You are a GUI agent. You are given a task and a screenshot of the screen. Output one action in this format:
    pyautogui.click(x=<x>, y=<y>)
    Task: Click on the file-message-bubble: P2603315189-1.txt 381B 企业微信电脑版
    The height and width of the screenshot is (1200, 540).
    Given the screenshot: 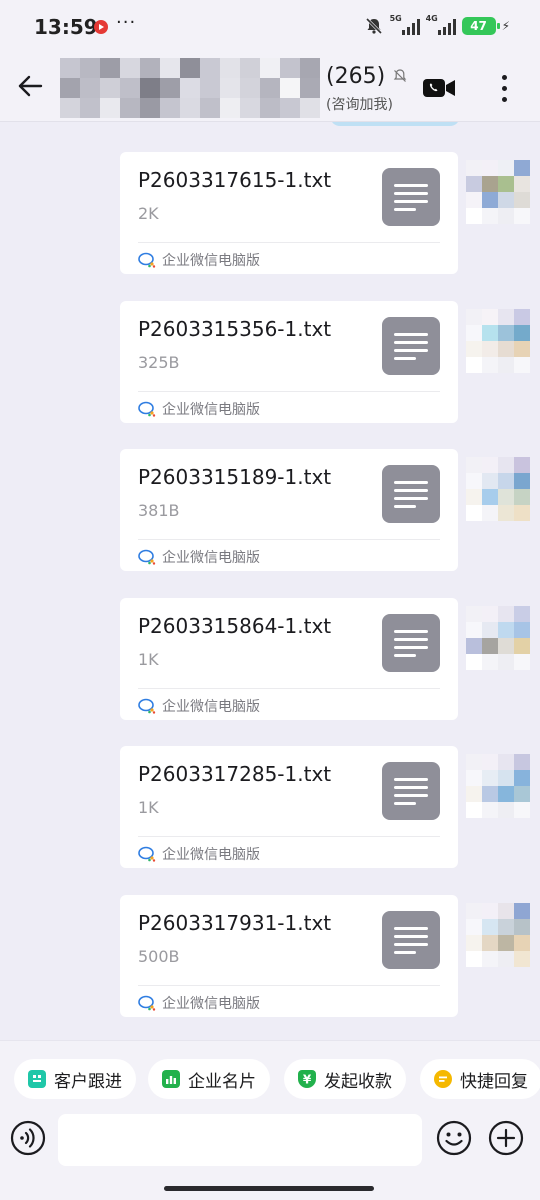 What is the action you would take?
    pyautogui.click(x=289, y=510)
    